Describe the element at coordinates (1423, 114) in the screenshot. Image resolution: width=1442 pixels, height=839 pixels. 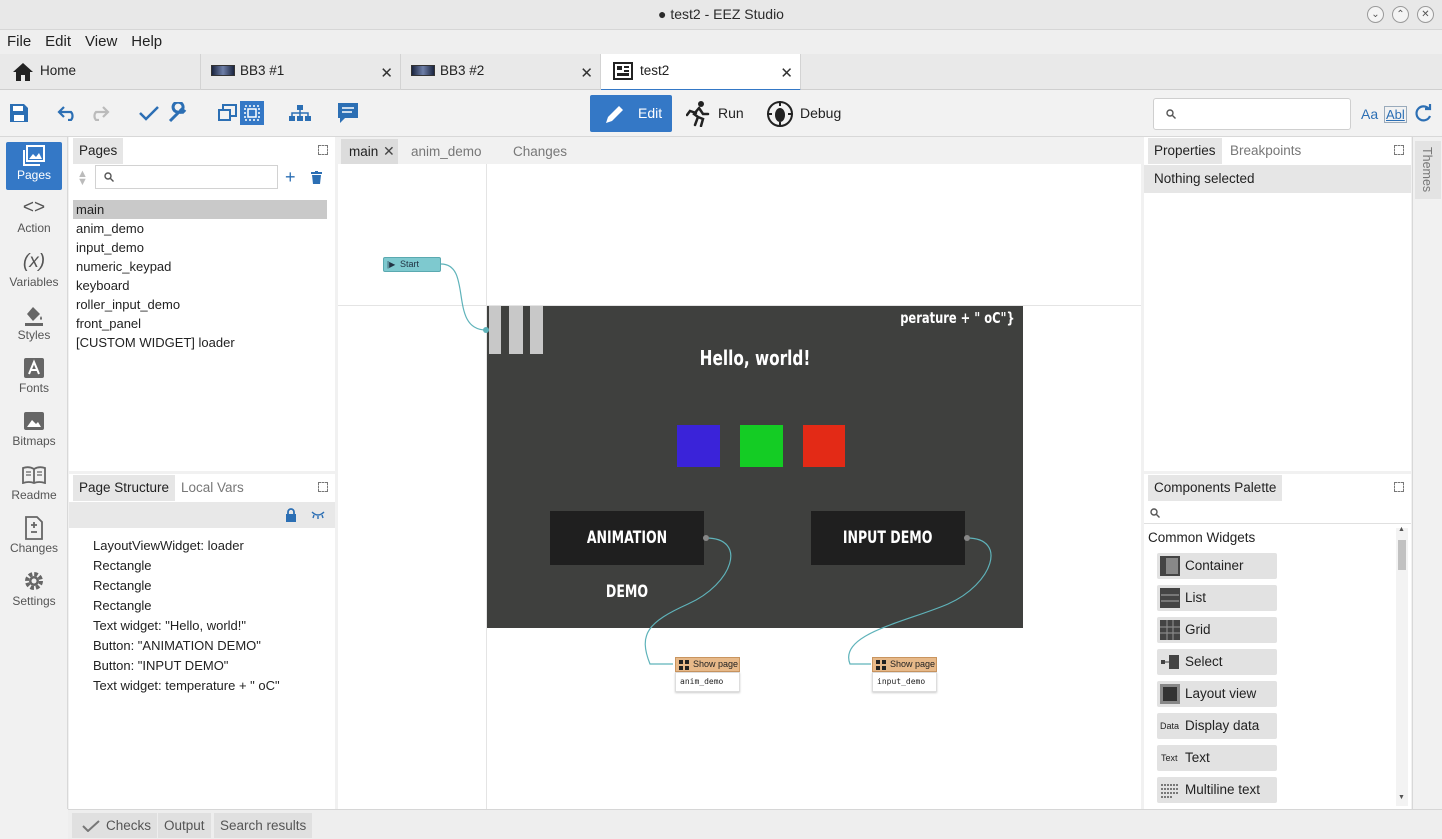
I see `refresh-icon` at that location.